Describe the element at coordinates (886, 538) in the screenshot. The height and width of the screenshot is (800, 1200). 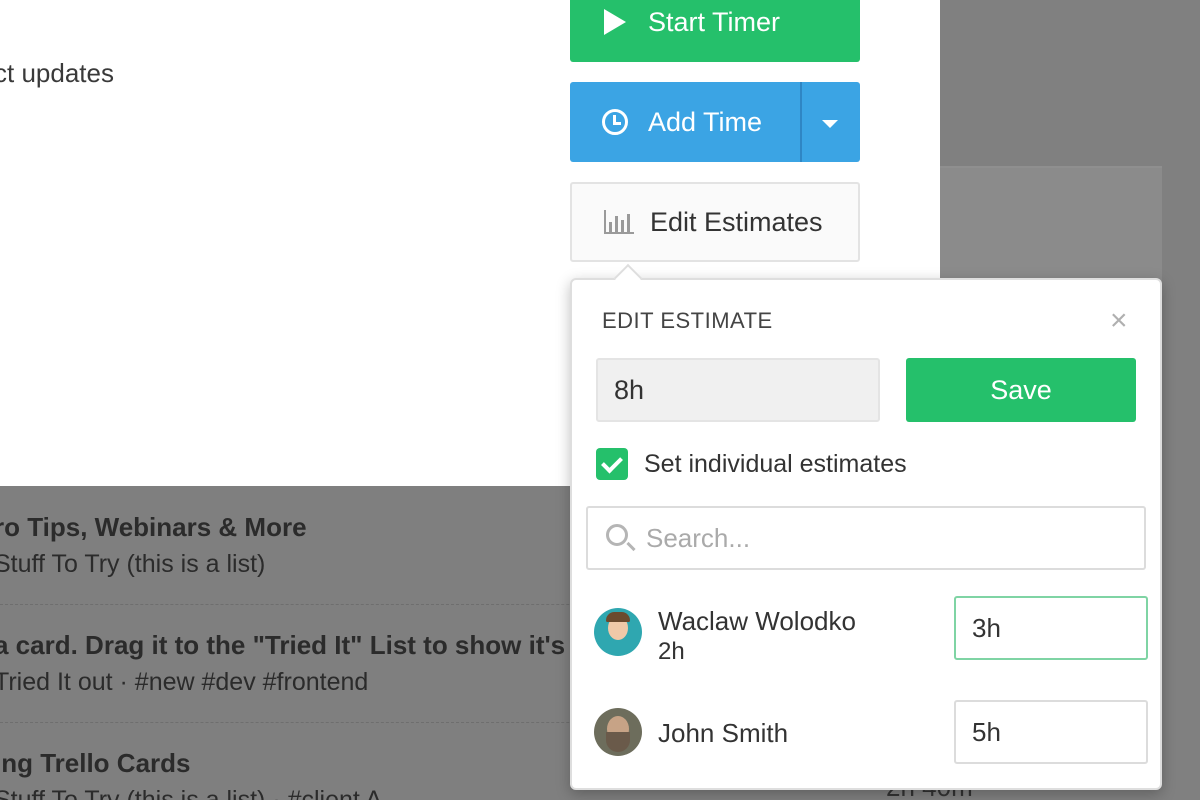
I see `search-input` at that location.